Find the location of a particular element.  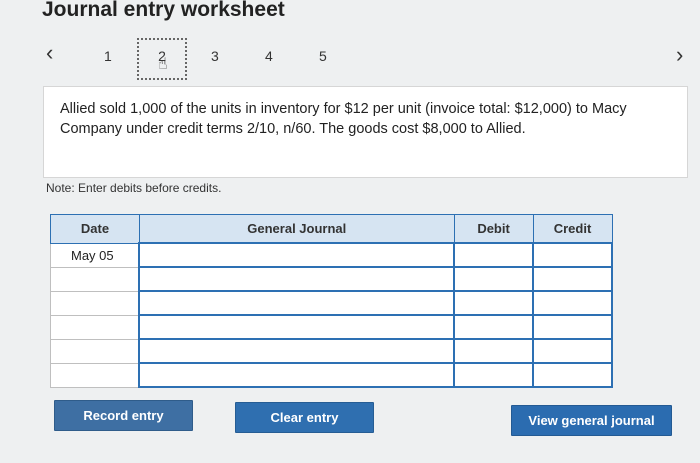

page-3: 3 is located at coordinates (215, 56).